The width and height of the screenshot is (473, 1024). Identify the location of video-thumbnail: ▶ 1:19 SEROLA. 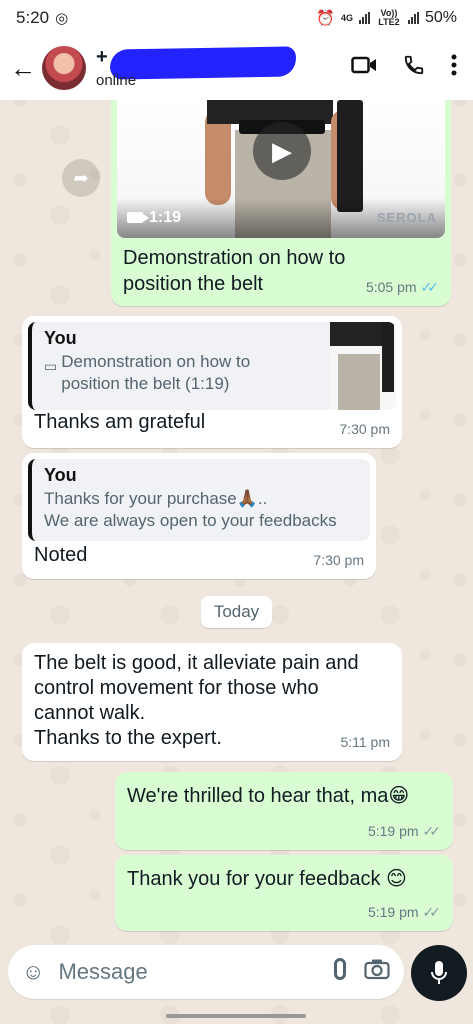
(281, 169).